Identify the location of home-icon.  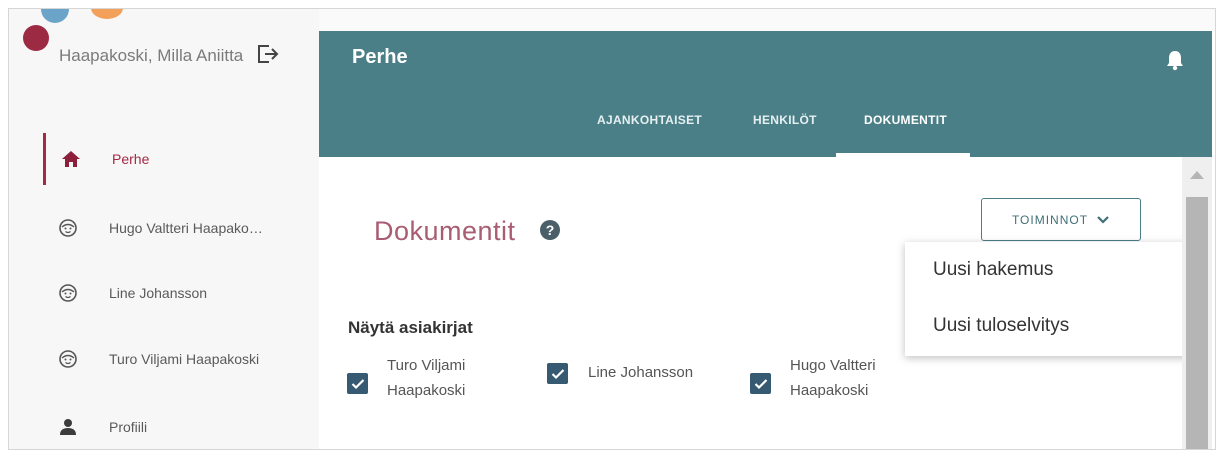
(71, 159).